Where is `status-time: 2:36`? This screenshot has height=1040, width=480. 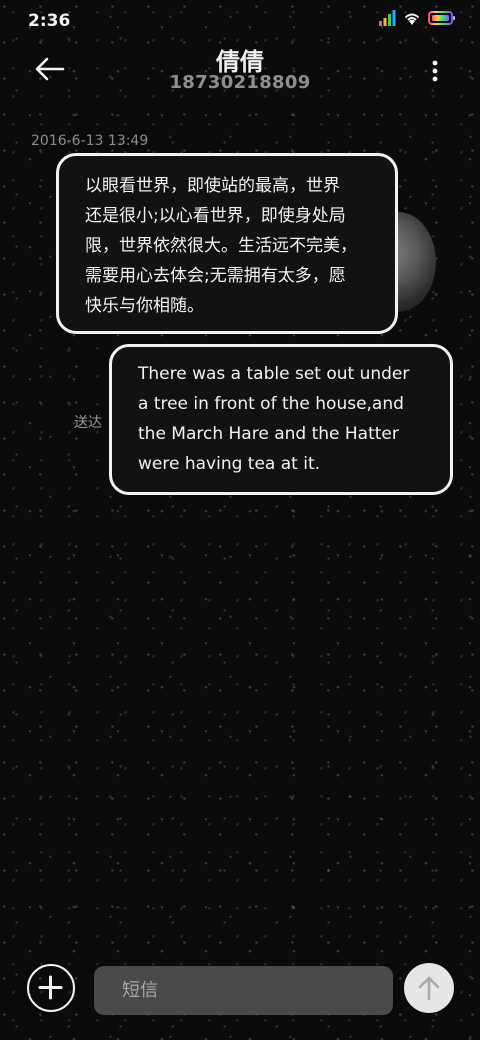 status-time: 2:36 is located at coordinates (49, 21).